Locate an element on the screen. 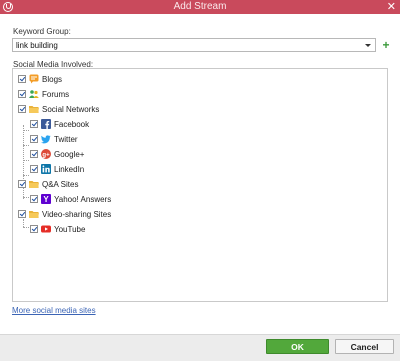 The height and width of the screenshot is (361, 400). keyword-group-value: link building is located at coordinates (37, 45).